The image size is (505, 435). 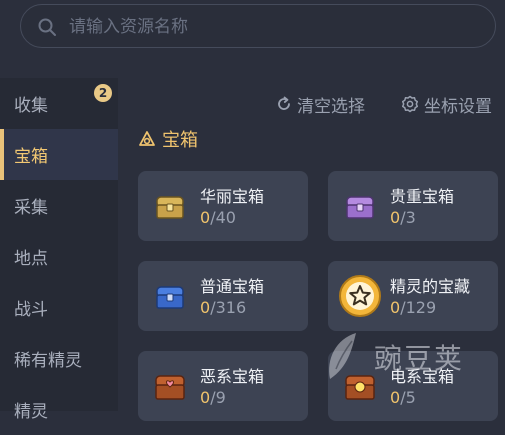 What do you see at coordinates (458, 106) in the screenshot?
I see `coordinate-settings-label: 坐标设置` at bounding box center [458, 106].